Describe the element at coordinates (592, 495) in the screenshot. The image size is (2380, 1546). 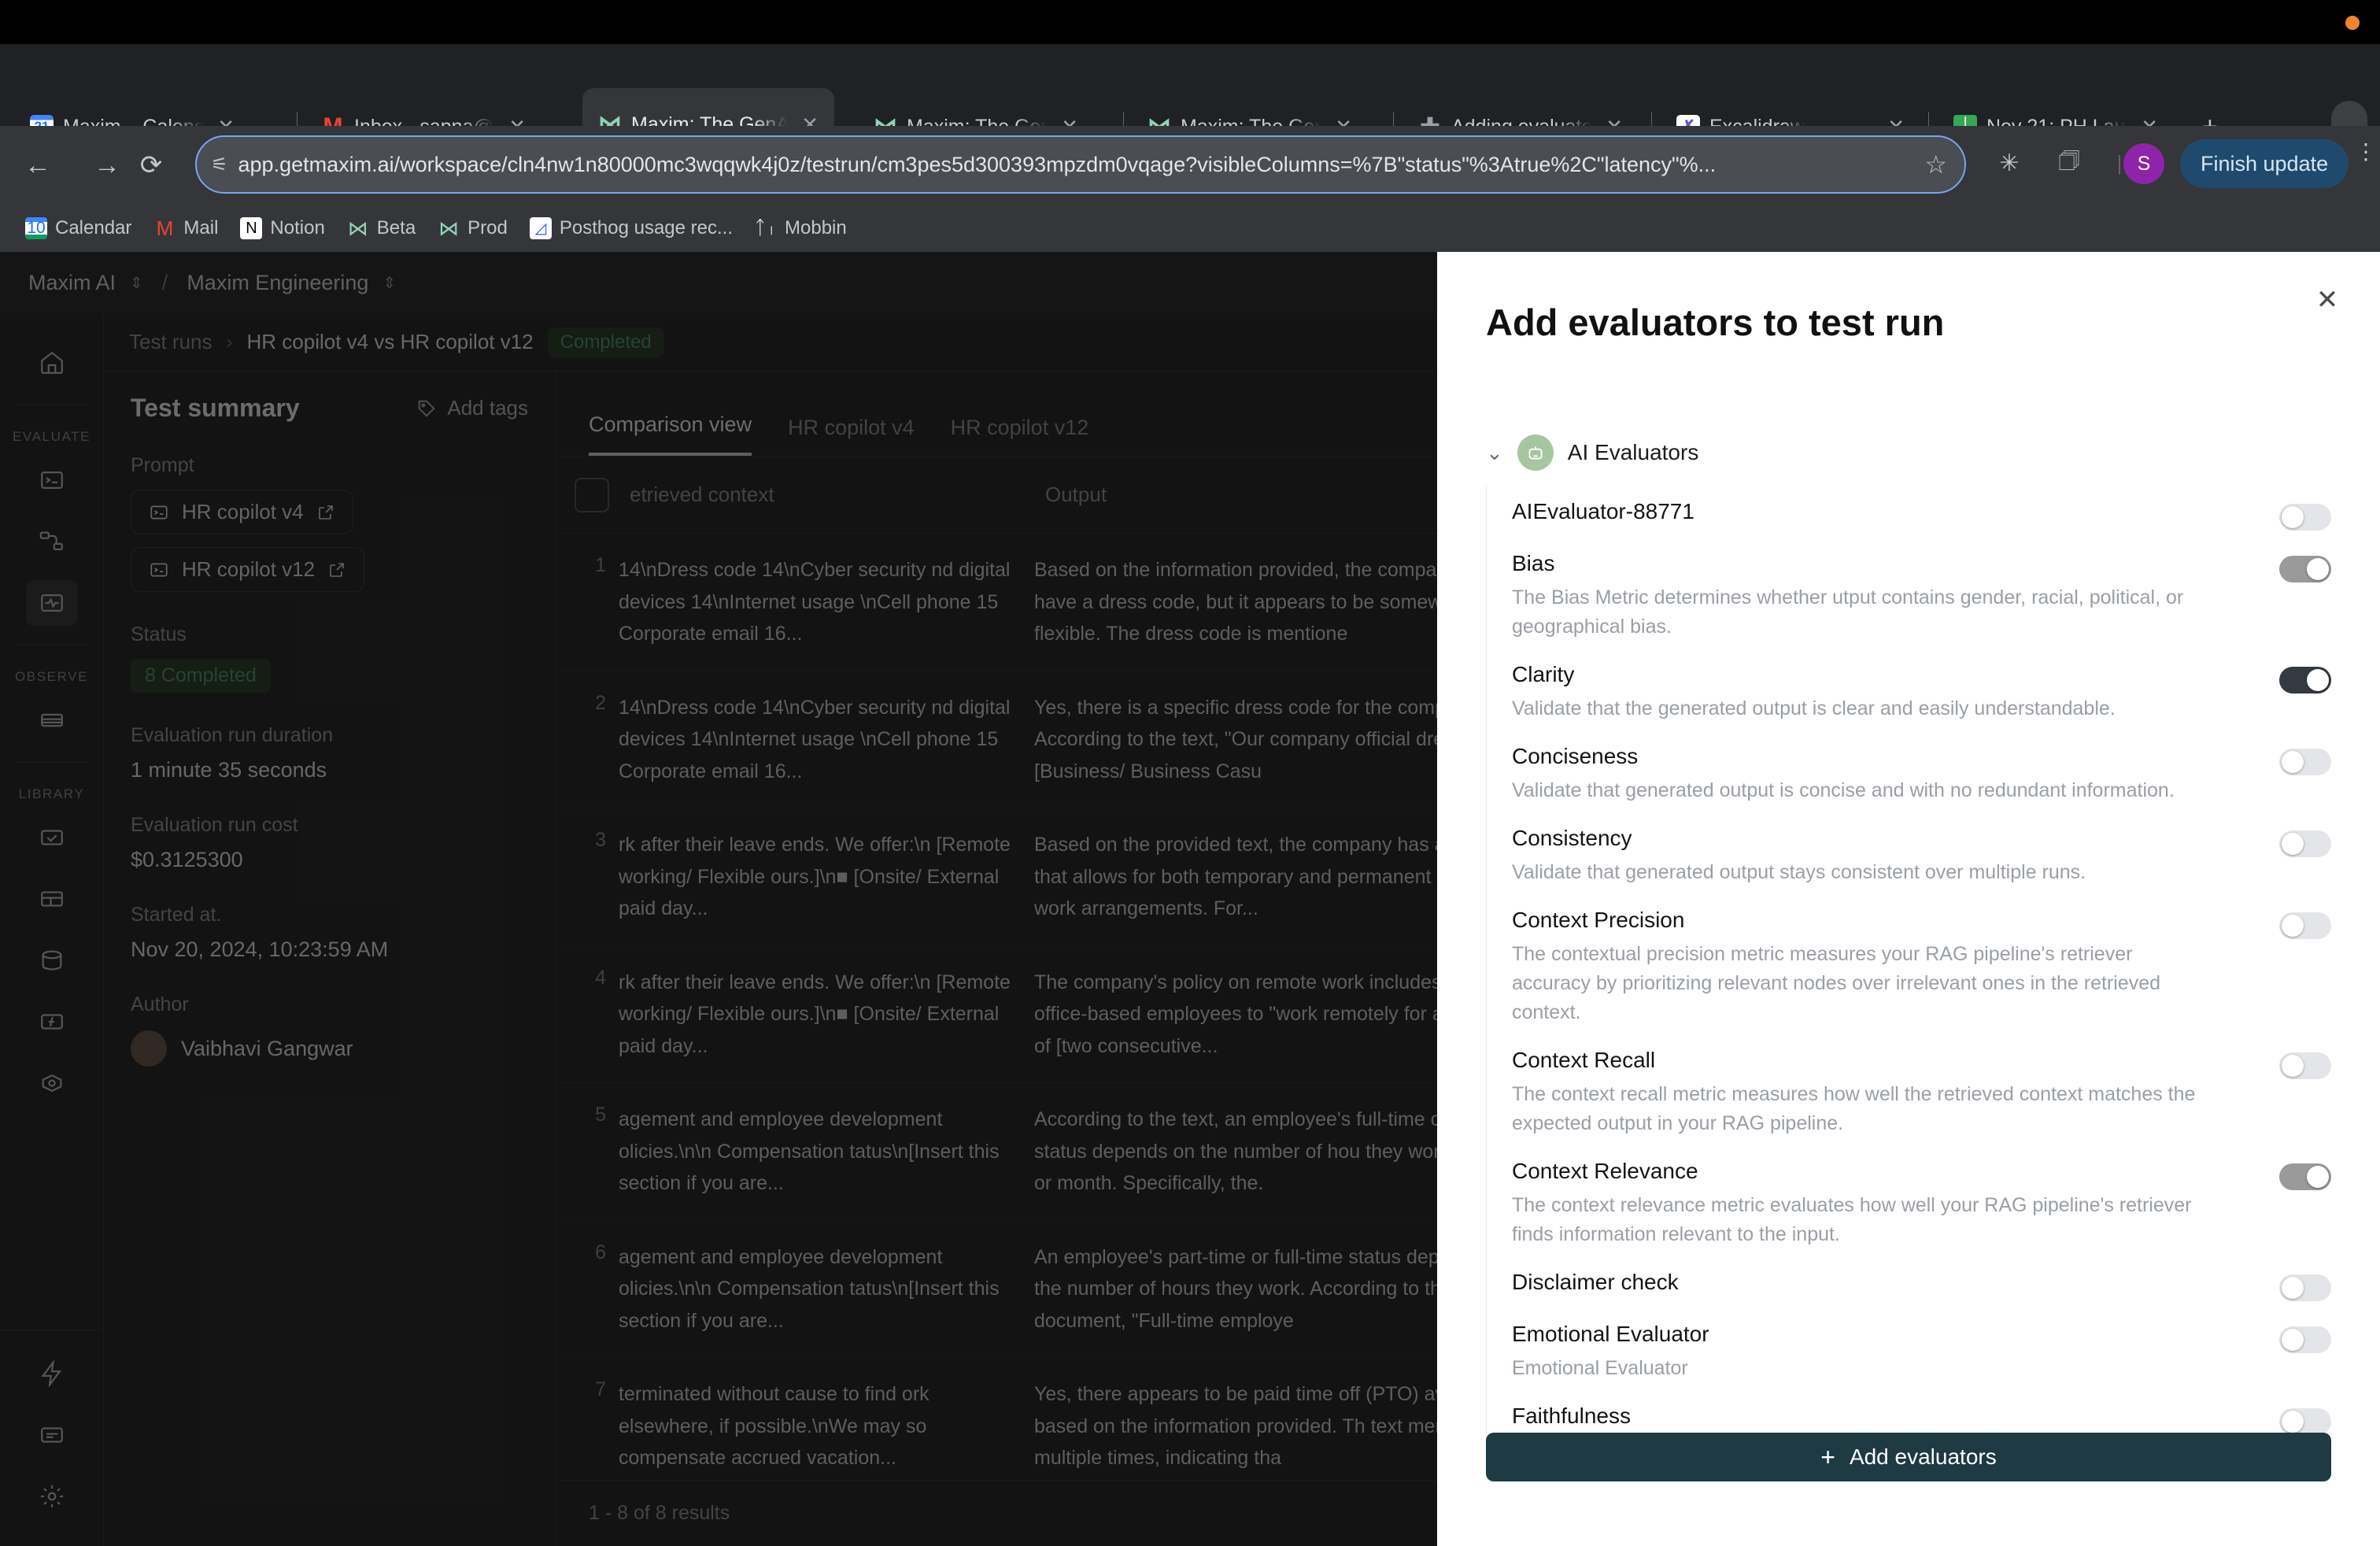
I see `select-all-checkbox` at that location.